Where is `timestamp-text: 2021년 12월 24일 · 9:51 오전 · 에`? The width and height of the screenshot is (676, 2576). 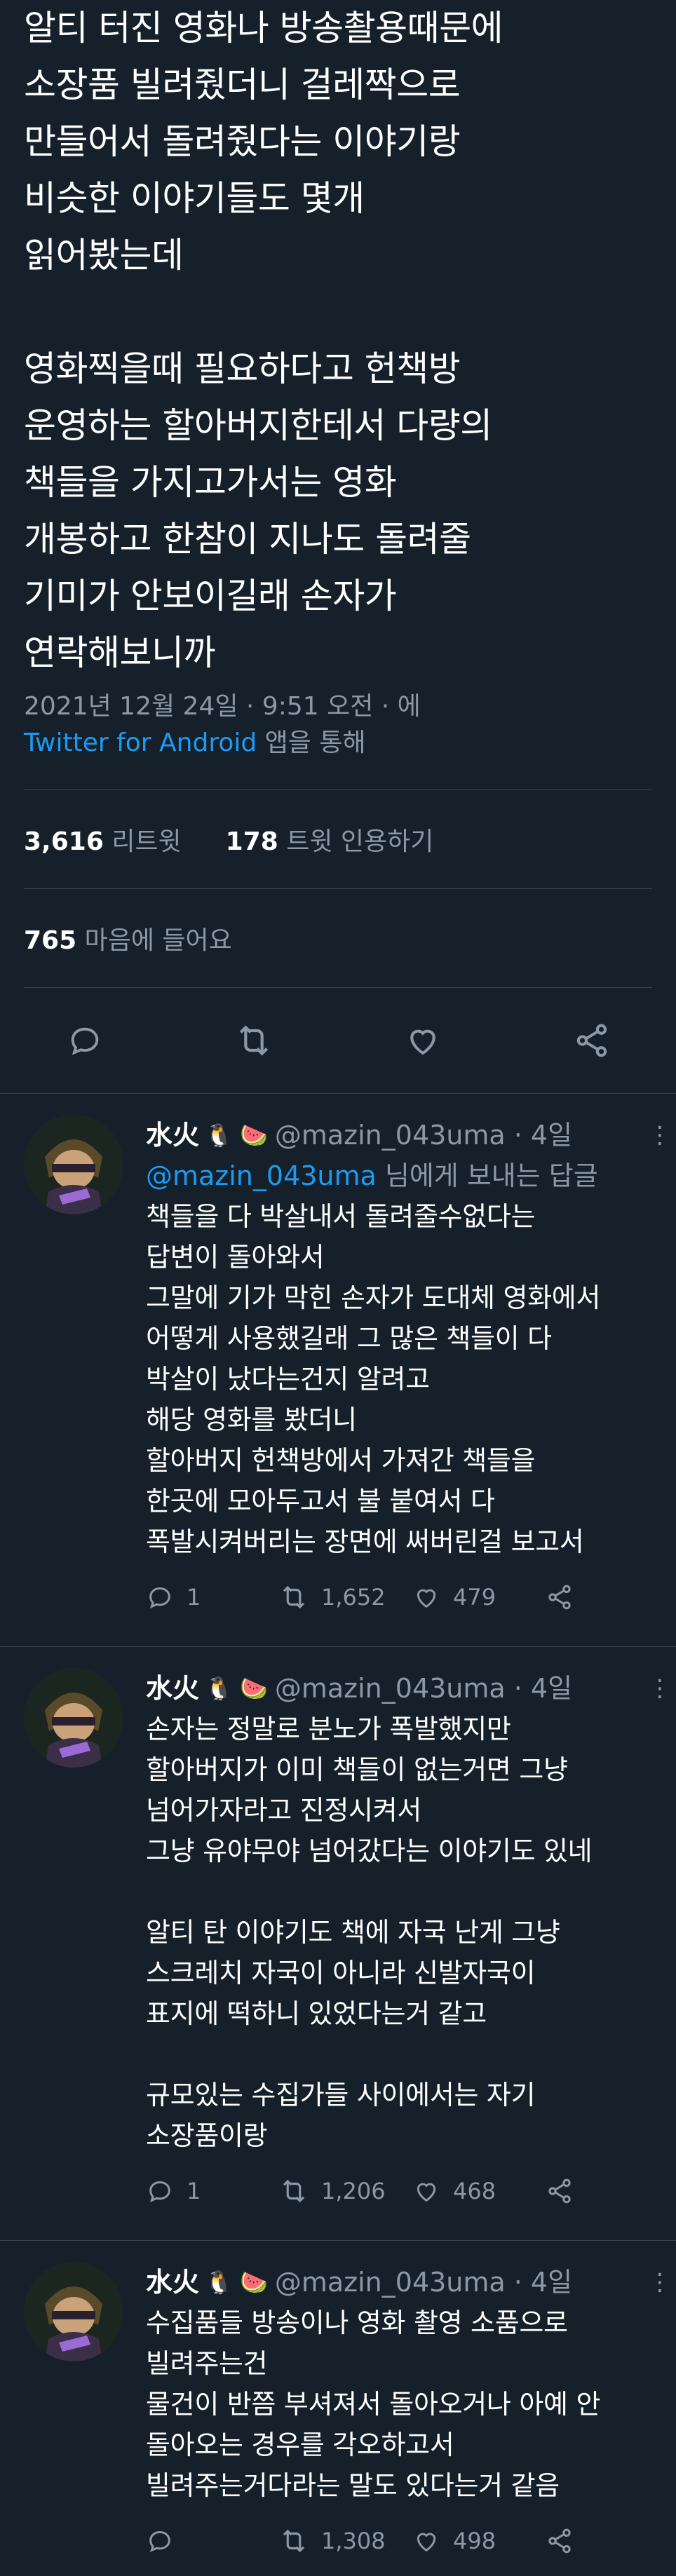
timestamp-text: 2021년 12월 24일 · 9:51 오전 · 에 is located at coordinates (222, 706).